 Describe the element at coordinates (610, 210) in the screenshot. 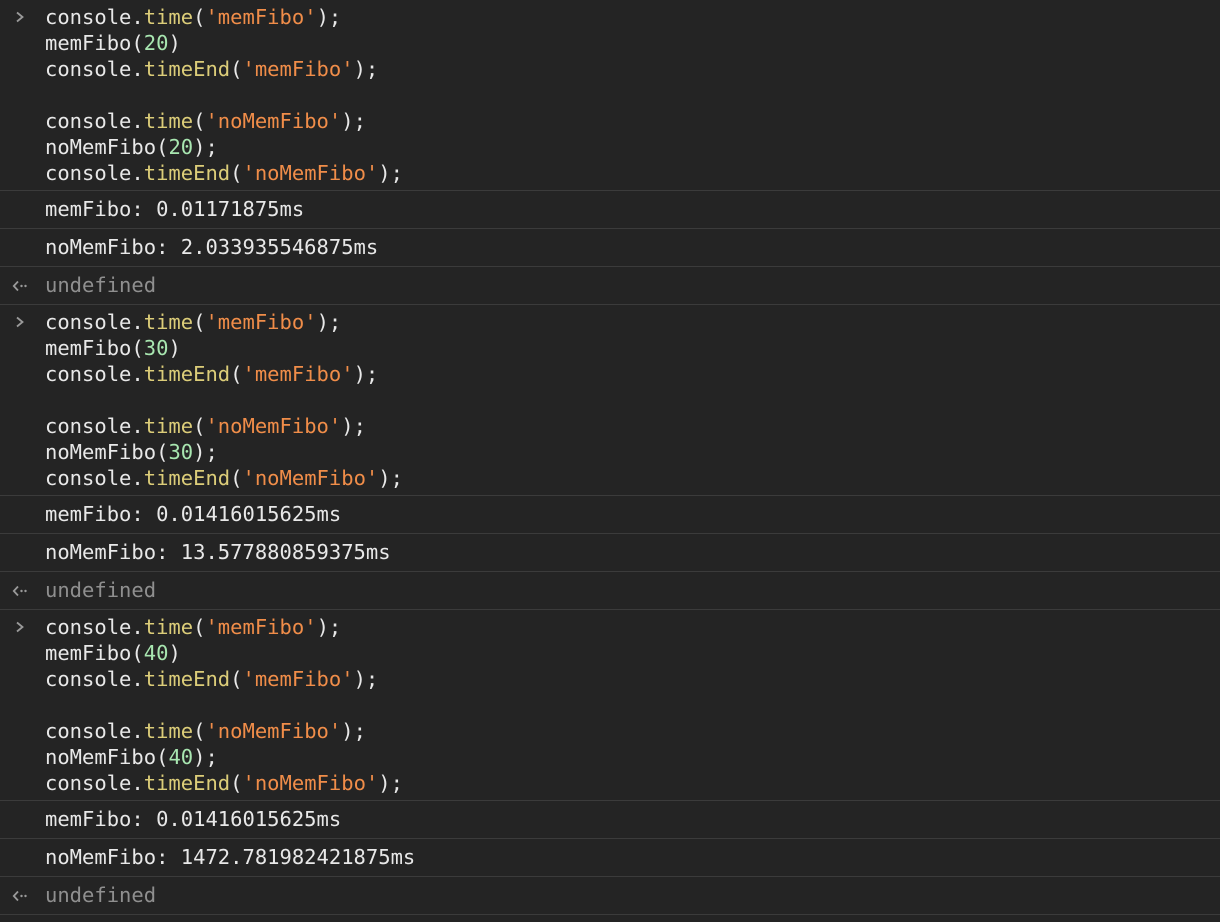

I see `console-log-message: memFibo: 0.01171875ms` at that location.